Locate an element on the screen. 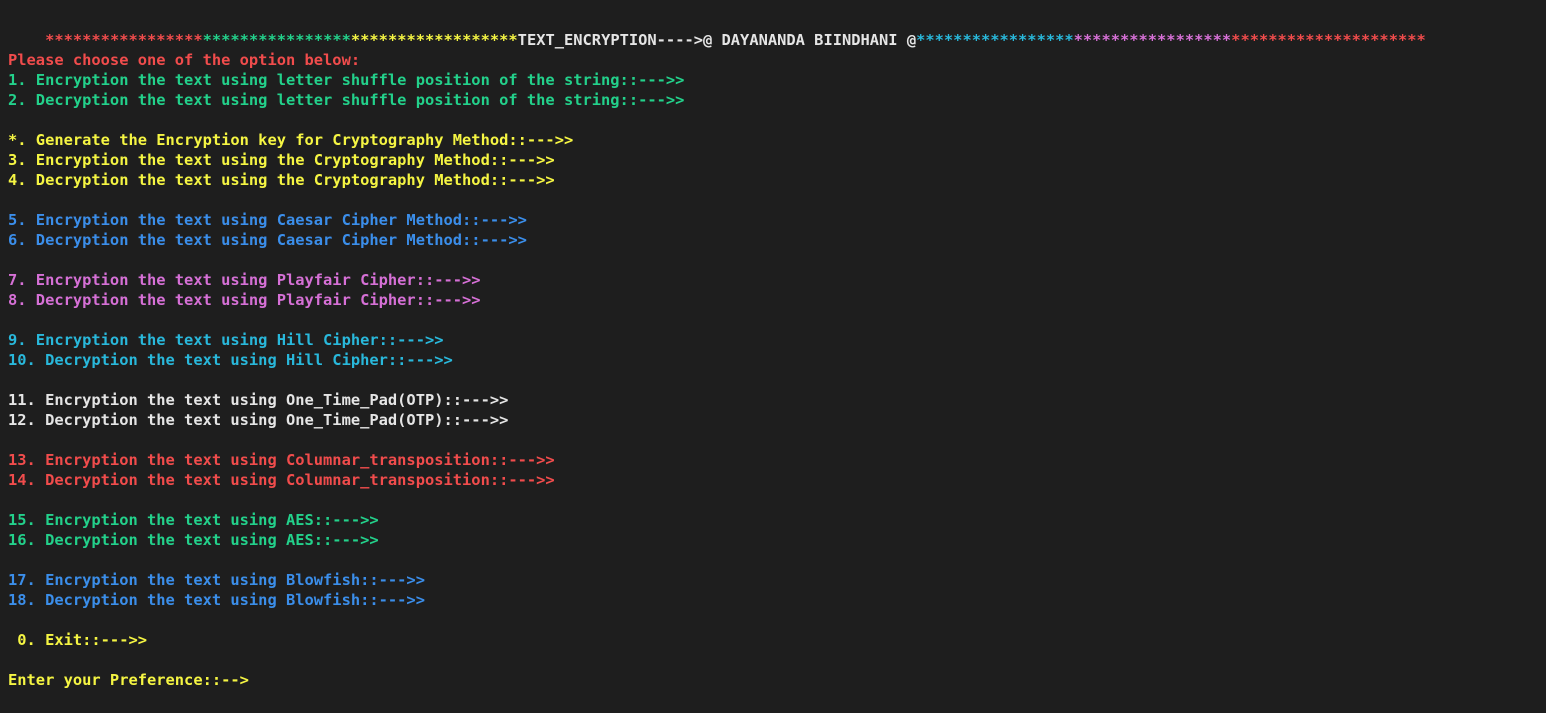  exit-option: 0. Exit::--->> is located at coordinates (77, 640).